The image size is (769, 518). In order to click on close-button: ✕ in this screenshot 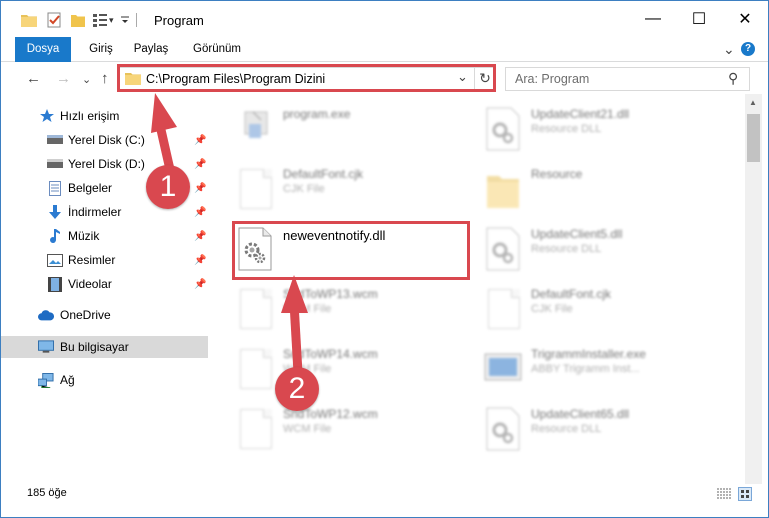, I will do `click(745, 19)`.